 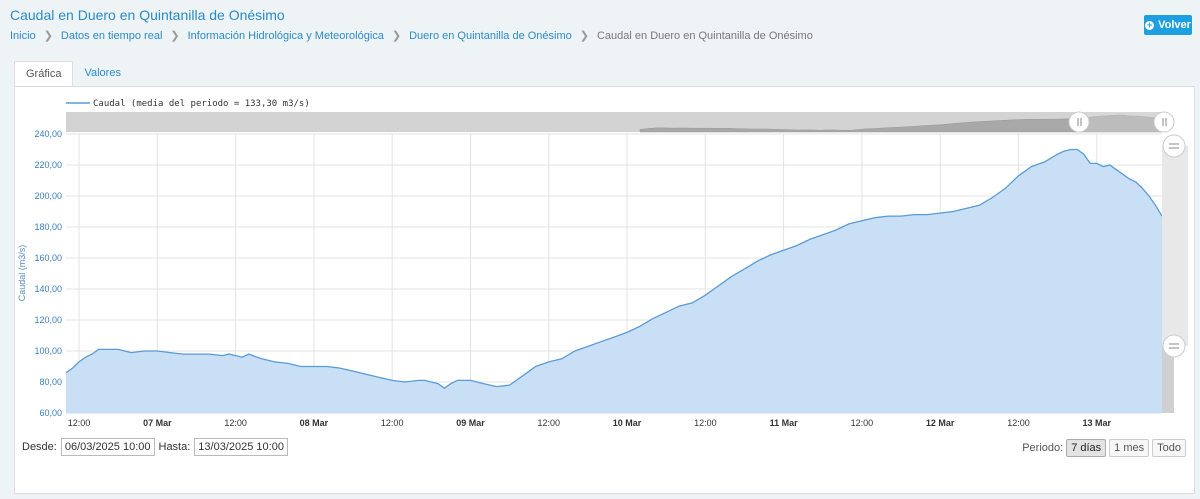 What do you see at coordinates (1169, 448) in the screenshot?
I see `period-button-all: Todo` at bounding box center [1169, 448].